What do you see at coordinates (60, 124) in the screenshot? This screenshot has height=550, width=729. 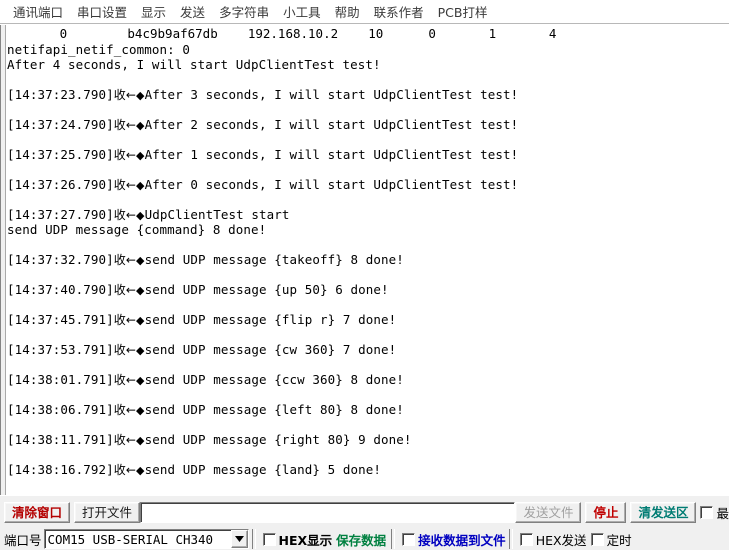 I see `log-timestamp: [14:37:24.790]` at bounding box center [60, 124].